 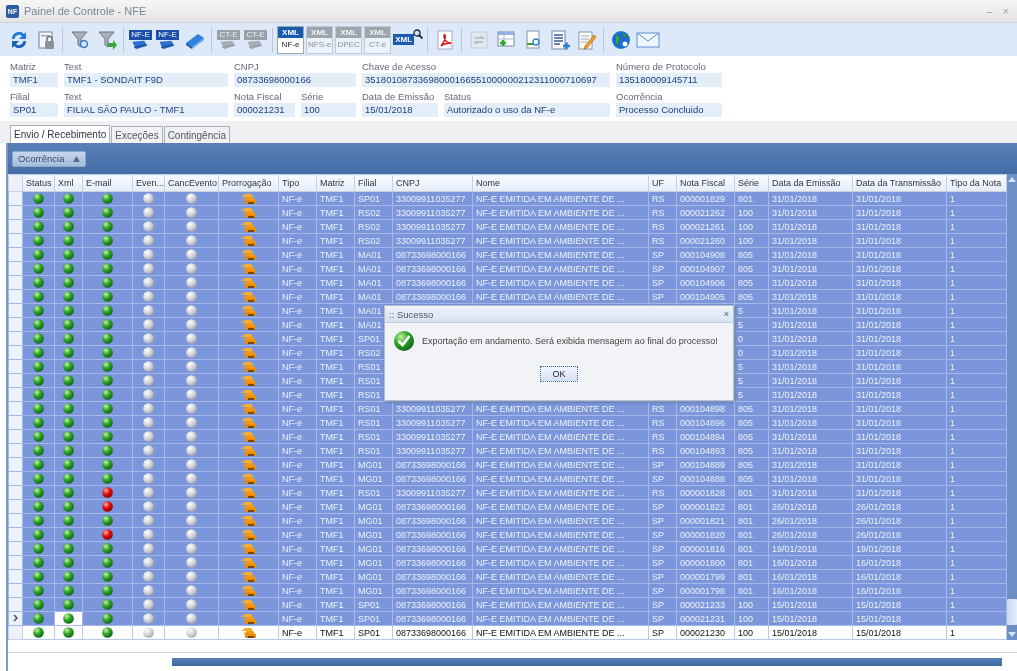 I want to click on table-row: NF-e TMF1 MG01 08733698000166 NF-E EMITIDA EM AMBIENTE DE ... SP 000104888 805 31/01/2018 31/01/2018 1, so click(x=507, y=478).